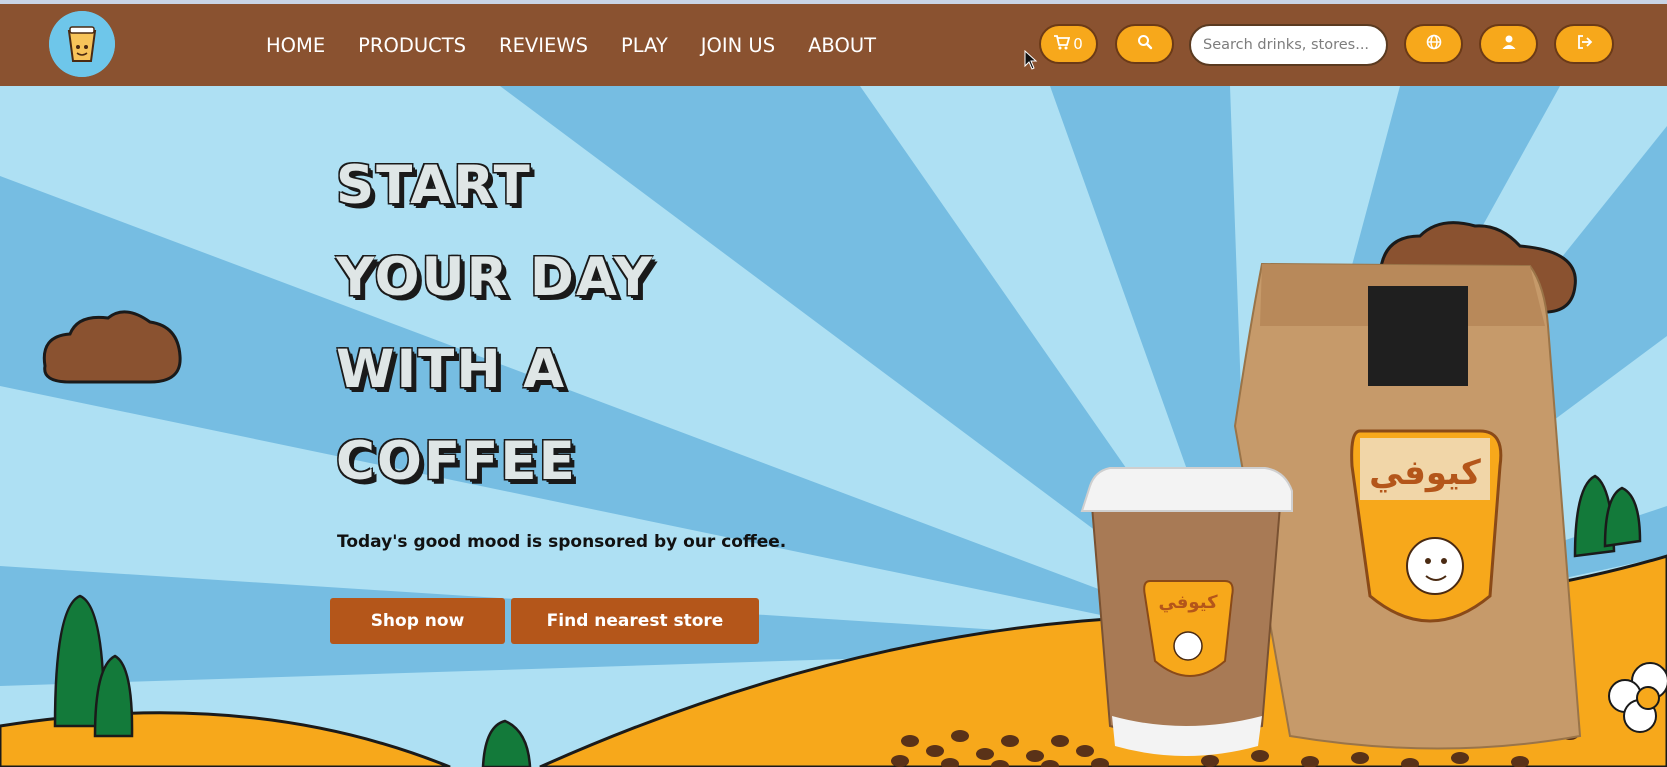 The height and width of the screenshot is (767, 1667). What do you see at coordinates (1288, 45) in the screenshot?
I see `search-input` at bounding box center [1288, 45].